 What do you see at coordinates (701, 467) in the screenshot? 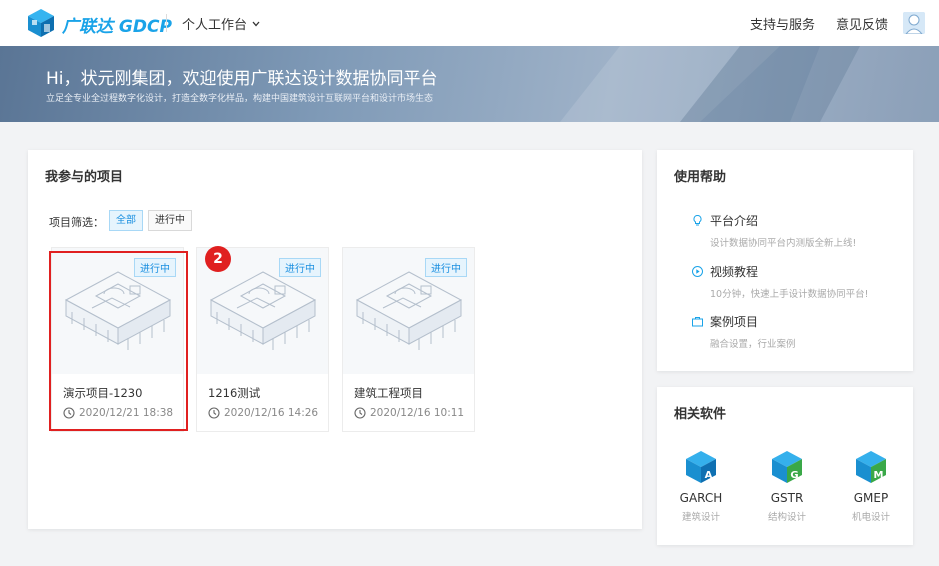
I see `garch-app-icon: A` at bounding box center [701, 467].